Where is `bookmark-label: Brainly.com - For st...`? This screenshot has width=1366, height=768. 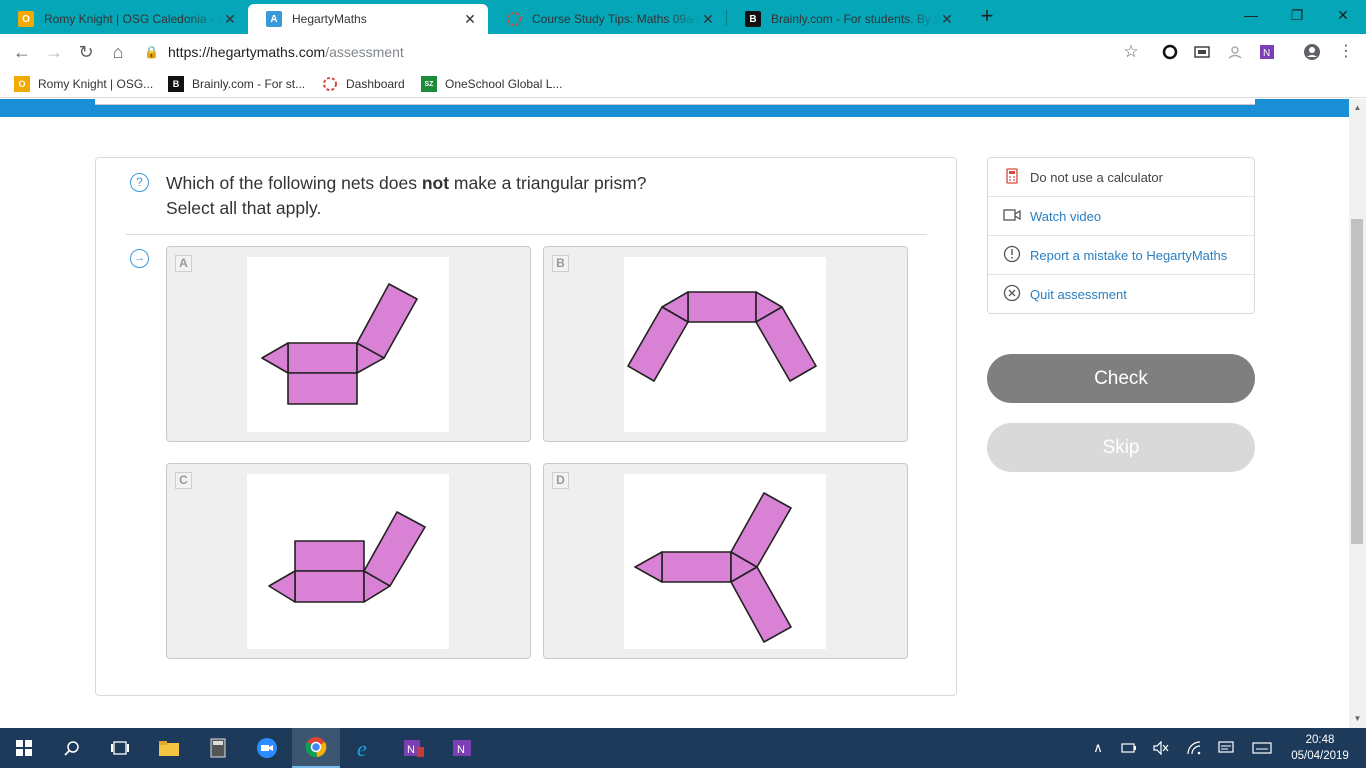
bookmark-label: Brainly.com - For st... is located at coordinates (249, 84).